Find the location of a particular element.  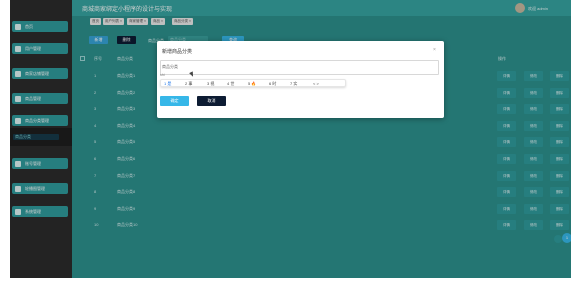

ime-candidate: 2 事 is located at coordinates (188, 84).